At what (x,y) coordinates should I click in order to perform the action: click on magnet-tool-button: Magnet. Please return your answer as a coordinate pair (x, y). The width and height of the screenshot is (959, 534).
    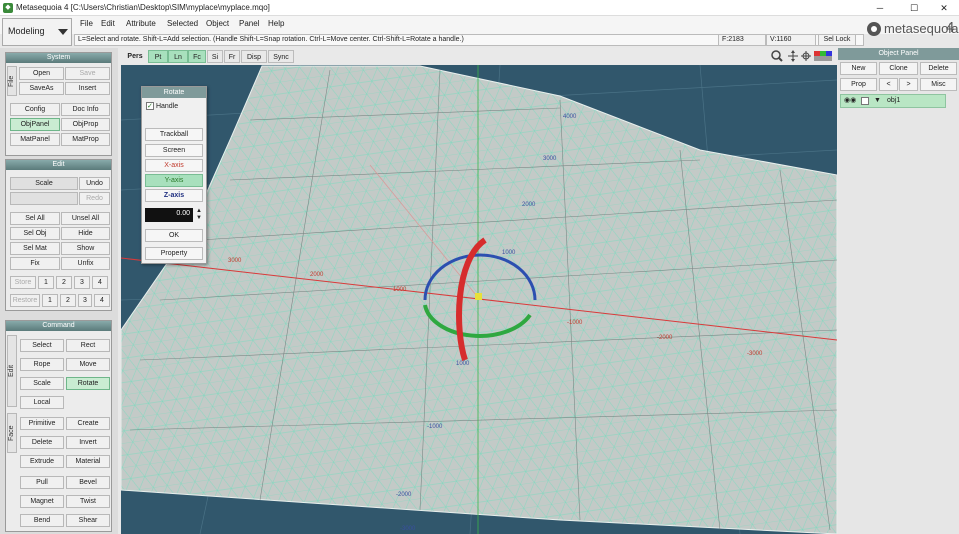
    Looking at the image, I should click on (42, 501).